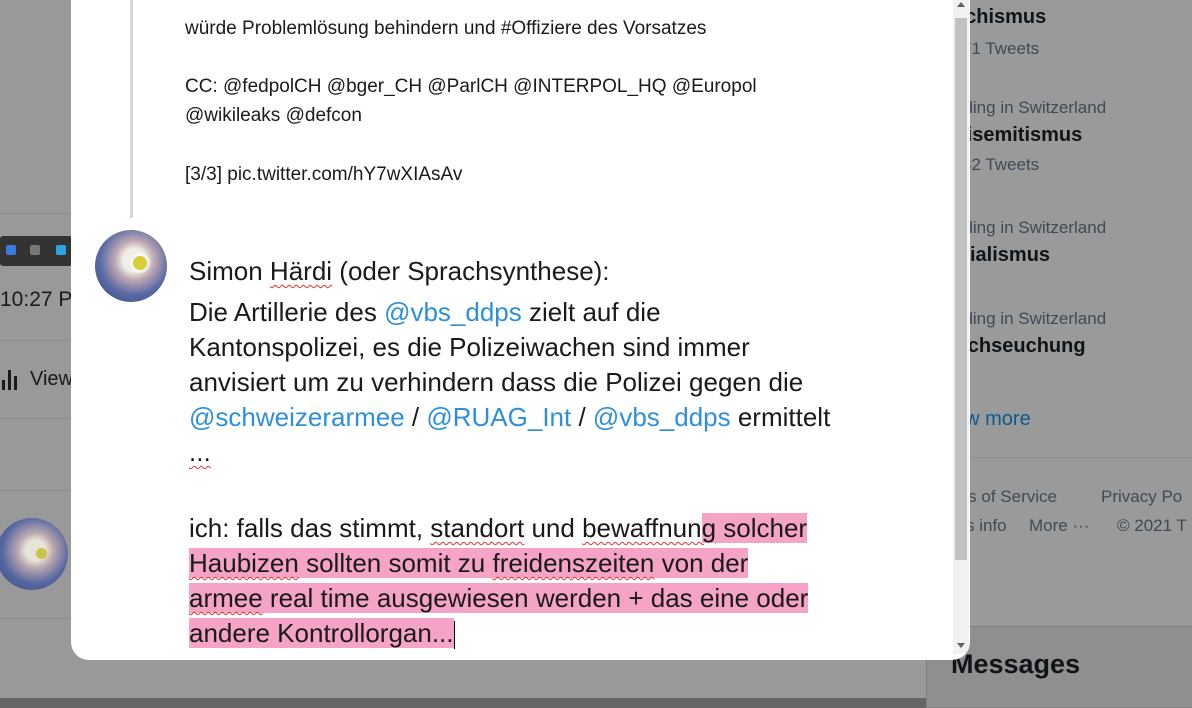 The height and width of the screenshot is (708, 1192). I want to click on reply-avatar, so click(34, 554).